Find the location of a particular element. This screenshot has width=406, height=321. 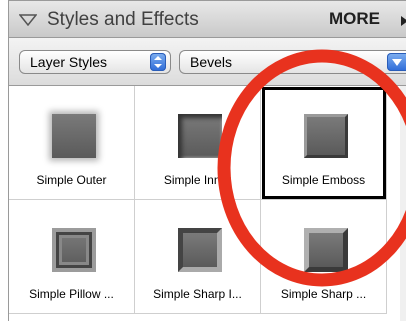

subcategory-select-value: Bevels is located at coordinates (211, 62).